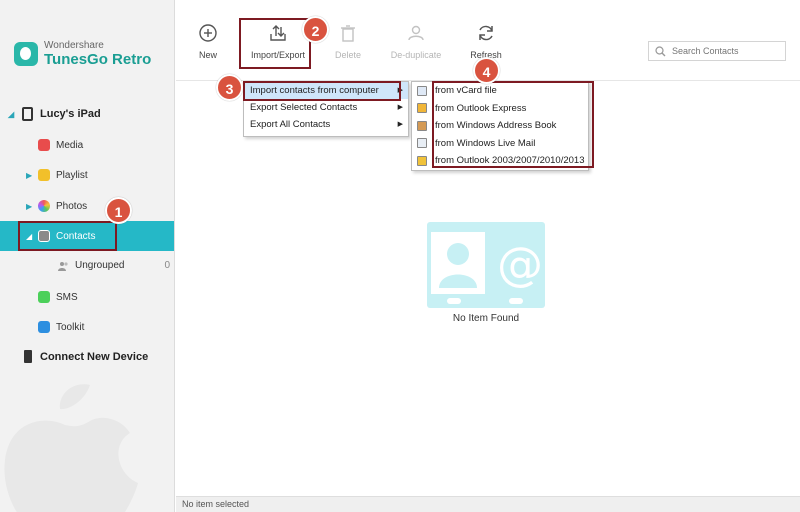 Image resolution: width=800 pixels, height=512 pixels. What do you see at coordinates (488, 504) in the screenshot?
I see `status-bar: No item selected` at bounding box center [488, 504].